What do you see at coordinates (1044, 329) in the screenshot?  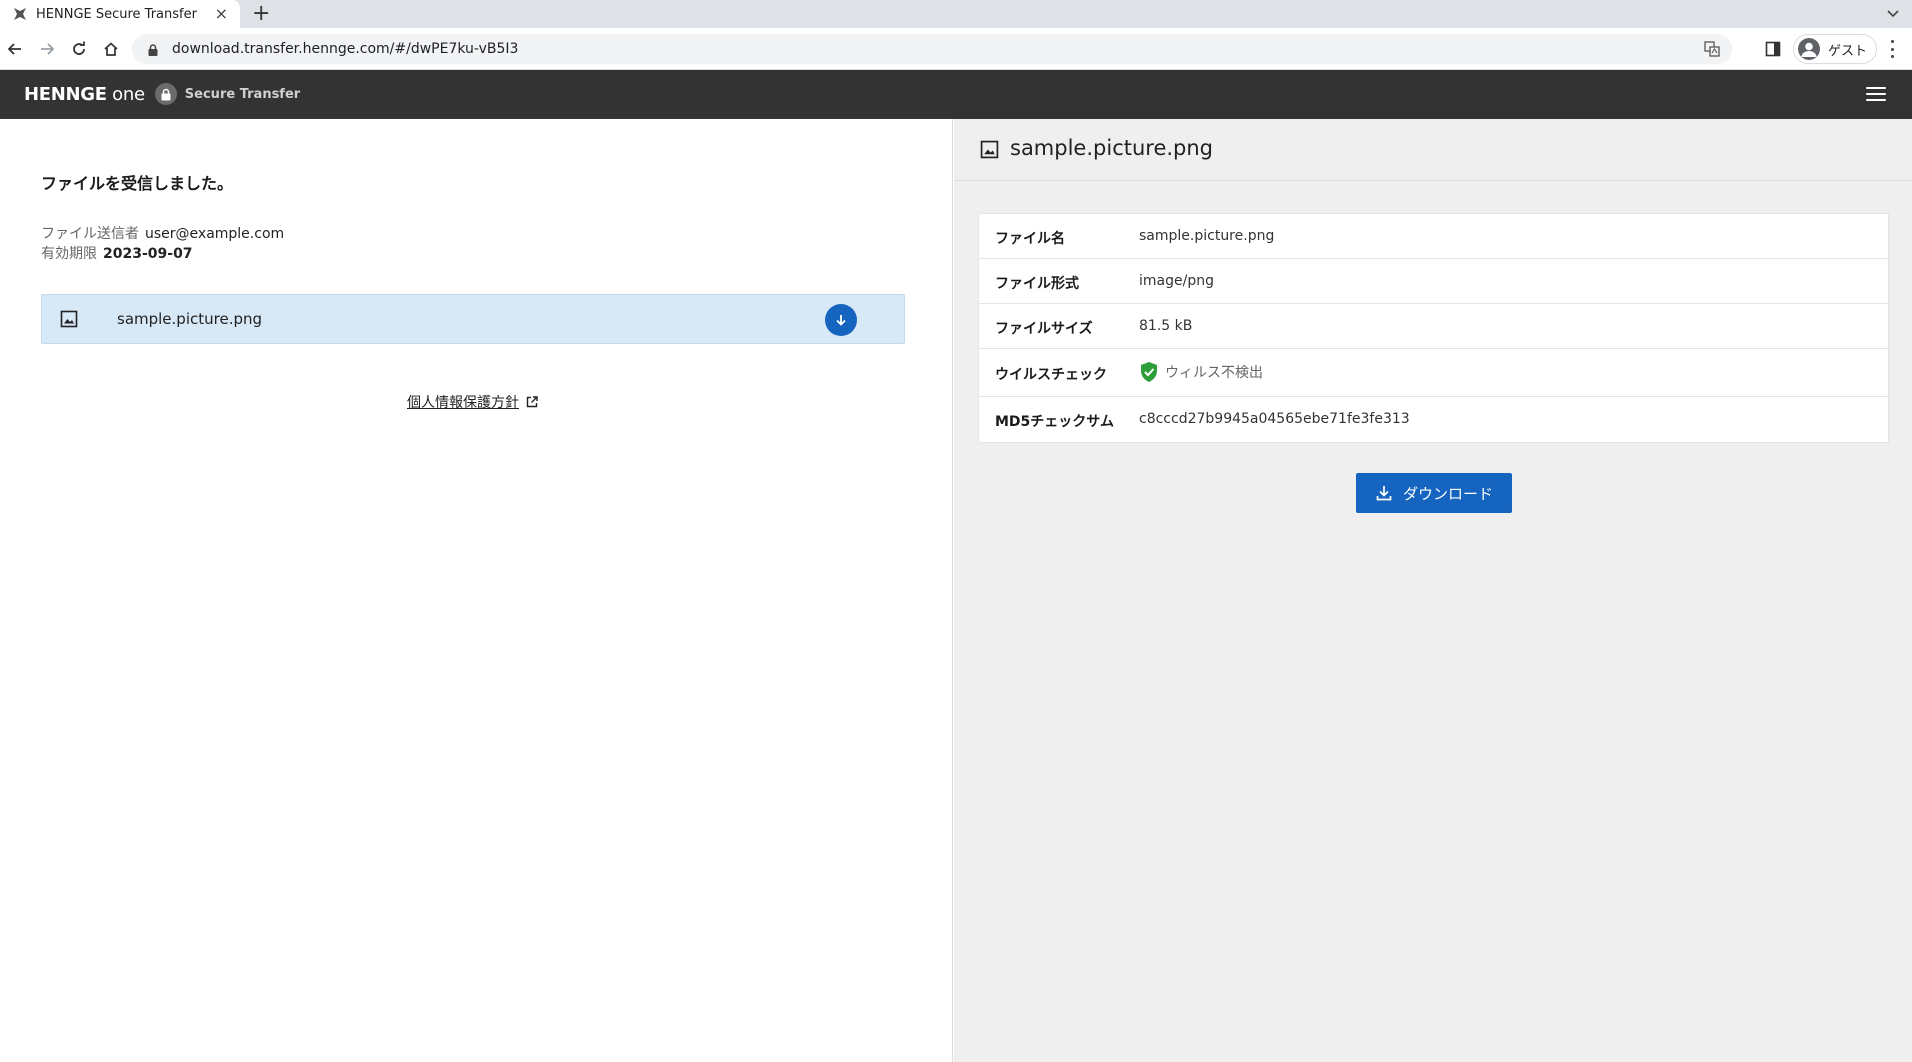 I see `detail-key: ファイルサイズ` at bounding box center [1044, 329].